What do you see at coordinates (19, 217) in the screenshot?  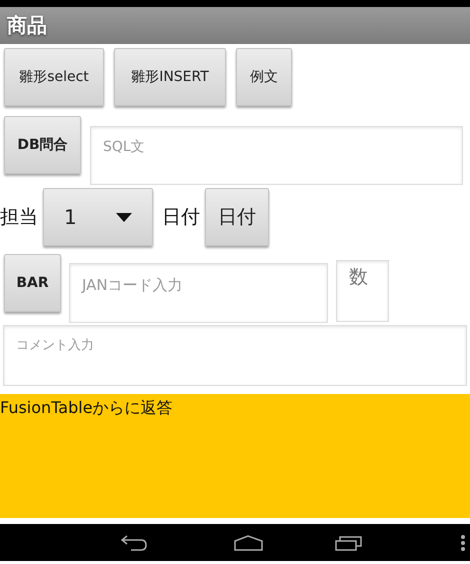 I see `staff-label: 担当` at bounding box center [19, 217].